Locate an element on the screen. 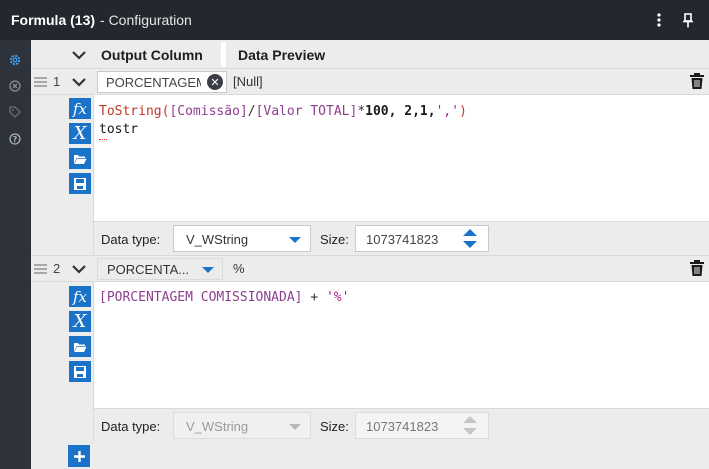 This screenshot has width=709, height=469. formula-row-1-header: 1 PORCENTAGEM ✕ [Null] is located at coordinates (370, 81).